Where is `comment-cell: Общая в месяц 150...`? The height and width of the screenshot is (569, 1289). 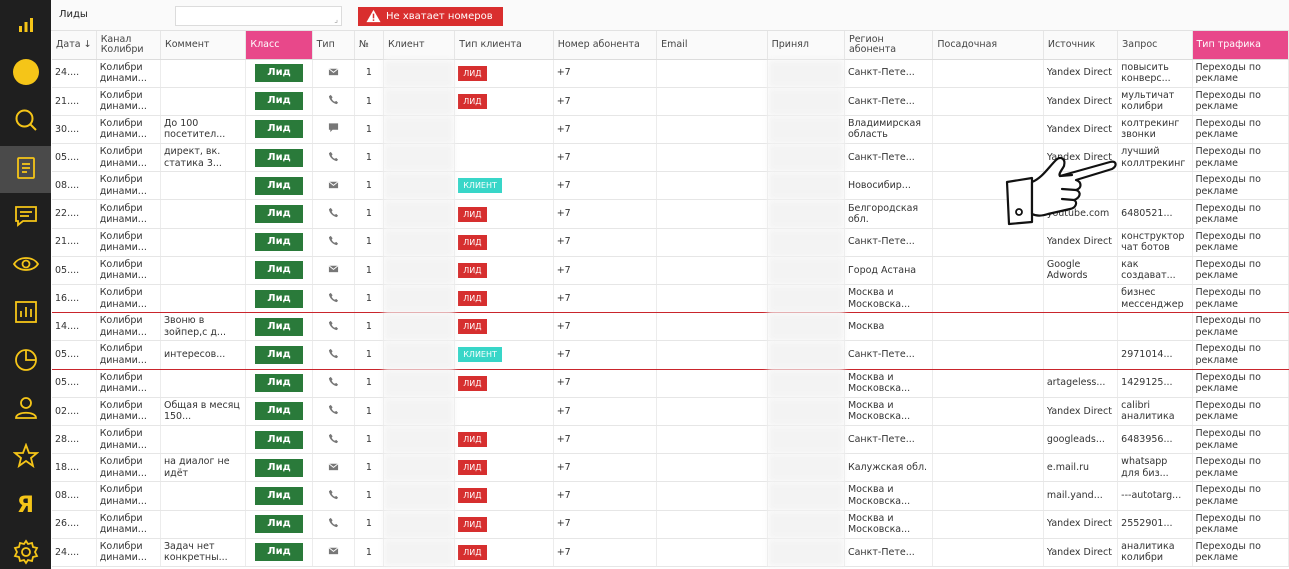
comment-cell: Общая в месяц 150... is located at coordinates (203, 411).